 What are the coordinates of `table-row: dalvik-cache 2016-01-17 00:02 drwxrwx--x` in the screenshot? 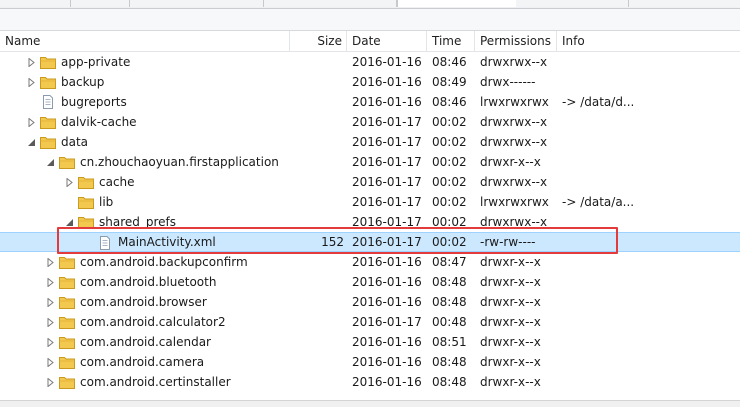 It's located at (370, 122).